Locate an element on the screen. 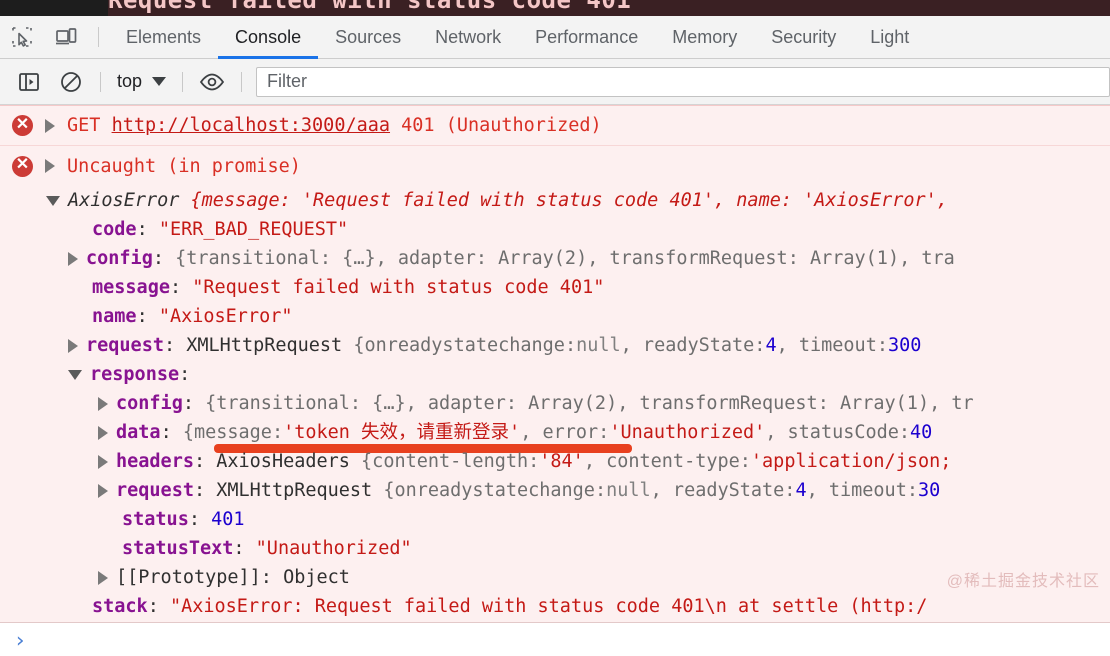 This screenshot has width=1110, height=656. req-timeout: 30 is located at coordinates (929, 490).